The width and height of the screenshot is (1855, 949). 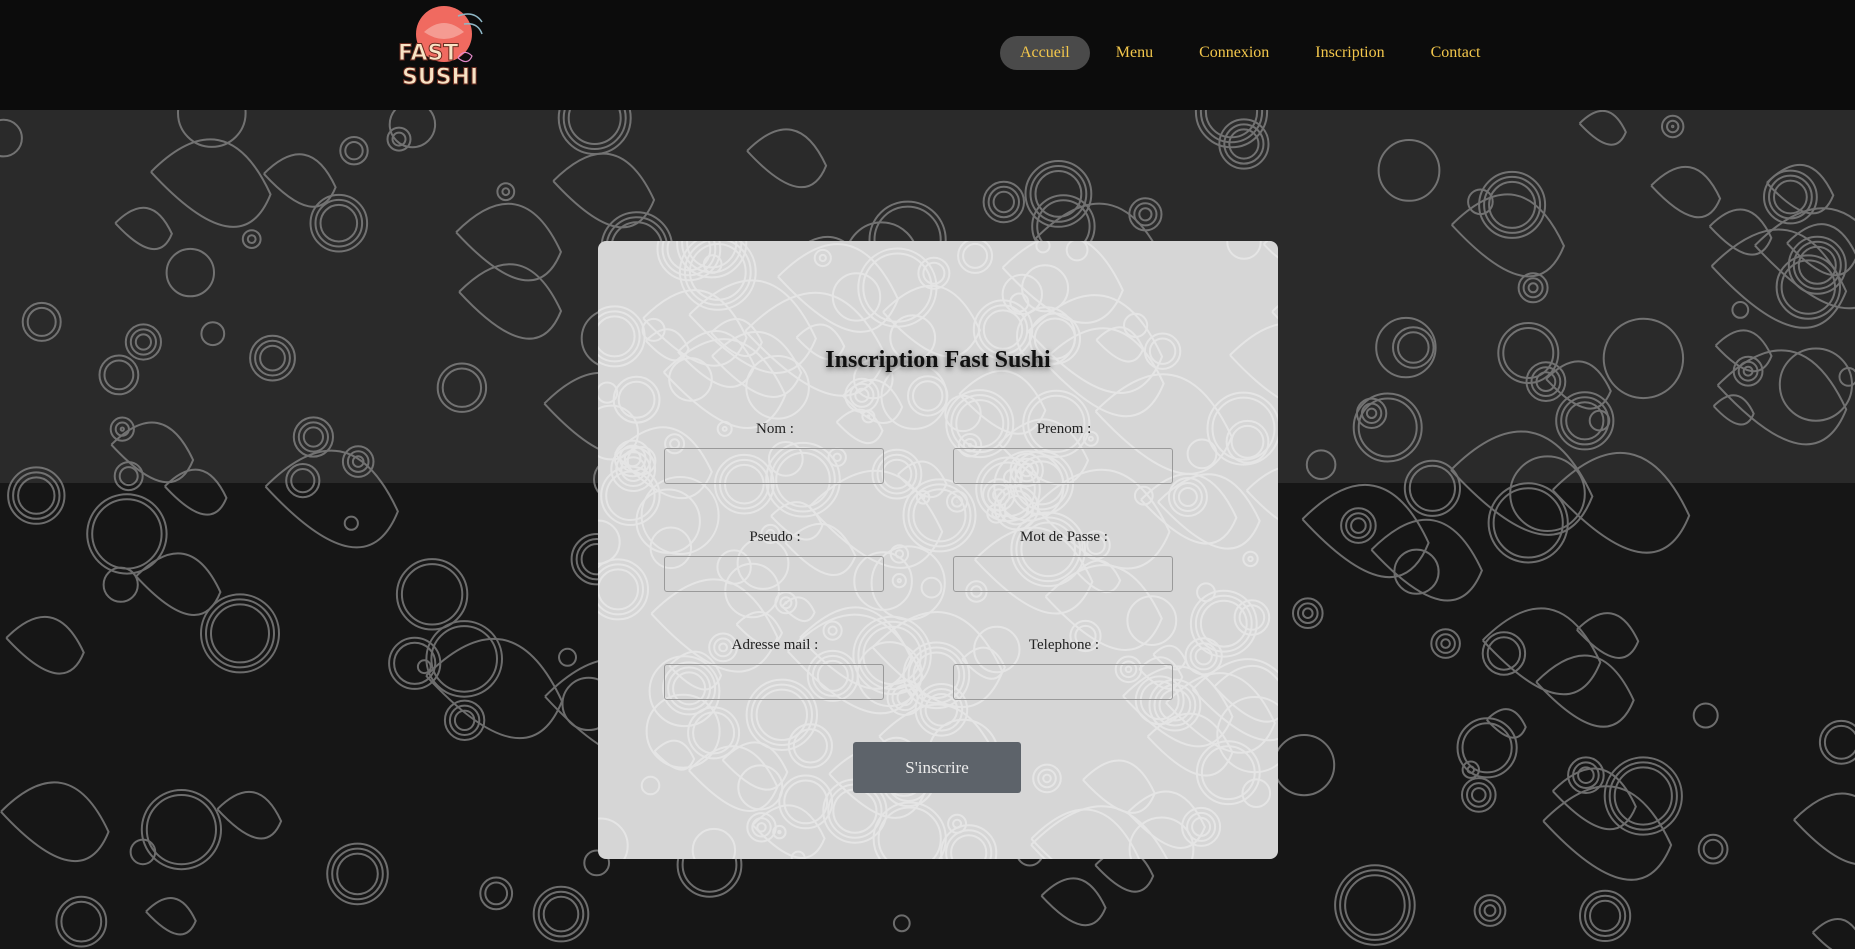 I want to click on nom-input, so click(x=774, y=466).